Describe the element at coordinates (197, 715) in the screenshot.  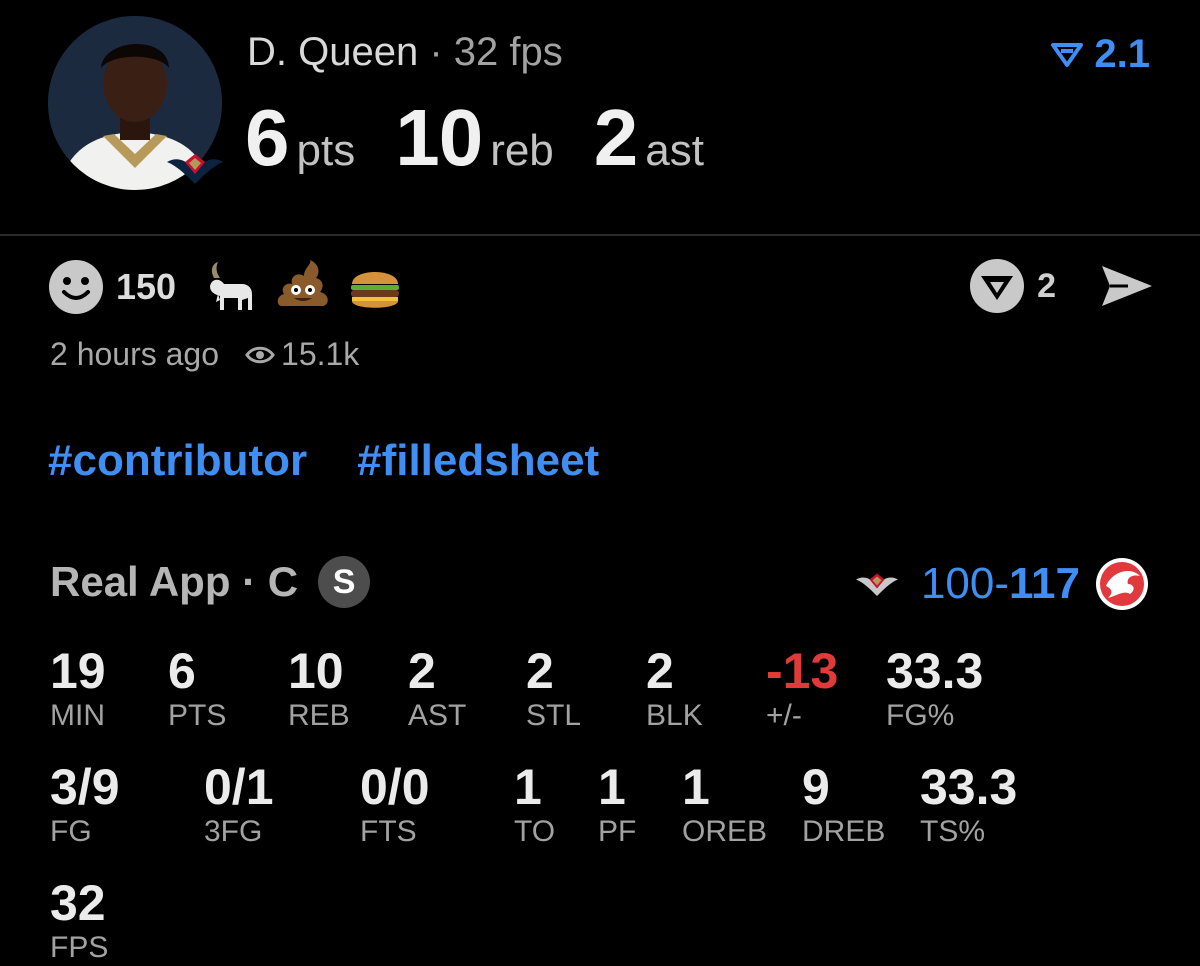
I see `stat-label: PTS` at that location.